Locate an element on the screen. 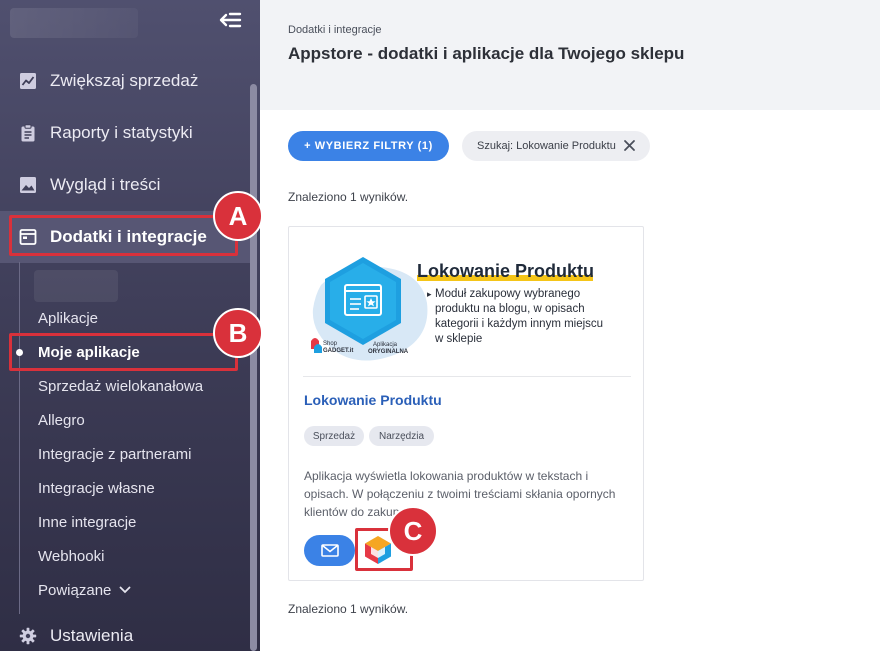 The width and height of the screenshot is (880, 651). contact-button is located at coordinates (329, 550).